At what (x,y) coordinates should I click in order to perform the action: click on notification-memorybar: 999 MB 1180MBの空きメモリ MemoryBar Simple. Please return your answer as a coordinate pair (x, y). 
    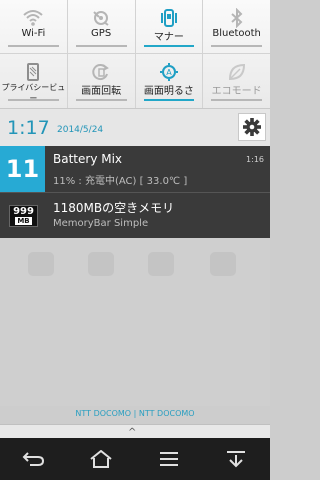
    Looking at the image, I should click on (135, 215).